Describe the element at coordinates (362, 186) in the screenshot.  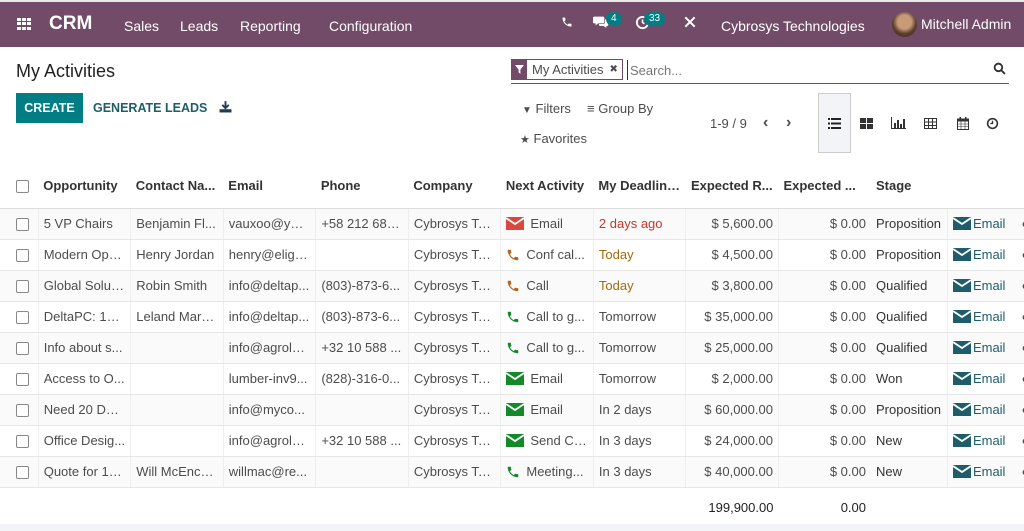
I see `column-phone: Phone` at that location.